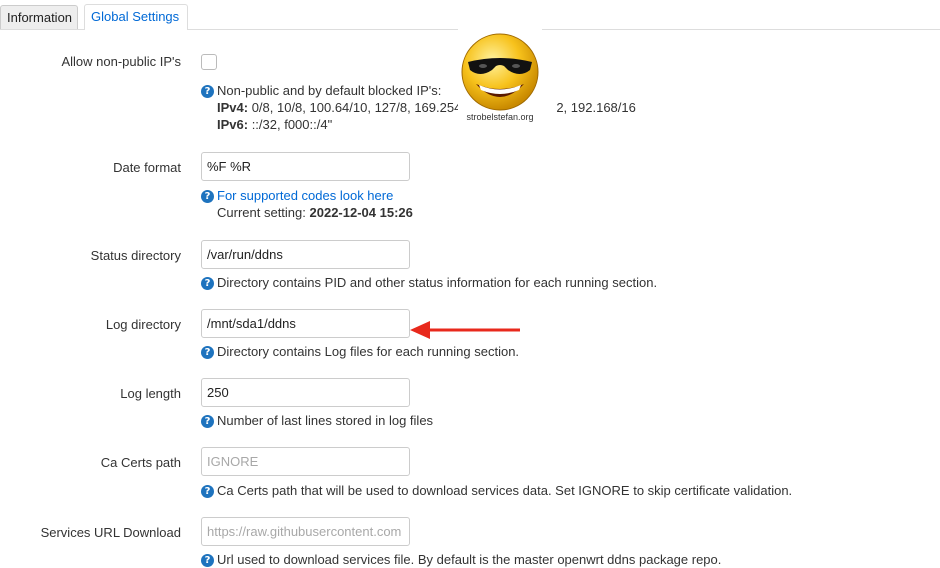 The height and width of the screenshot is (568, 940). I want to click on status-dir-input: /var/run/ddns, so click(305, 254).